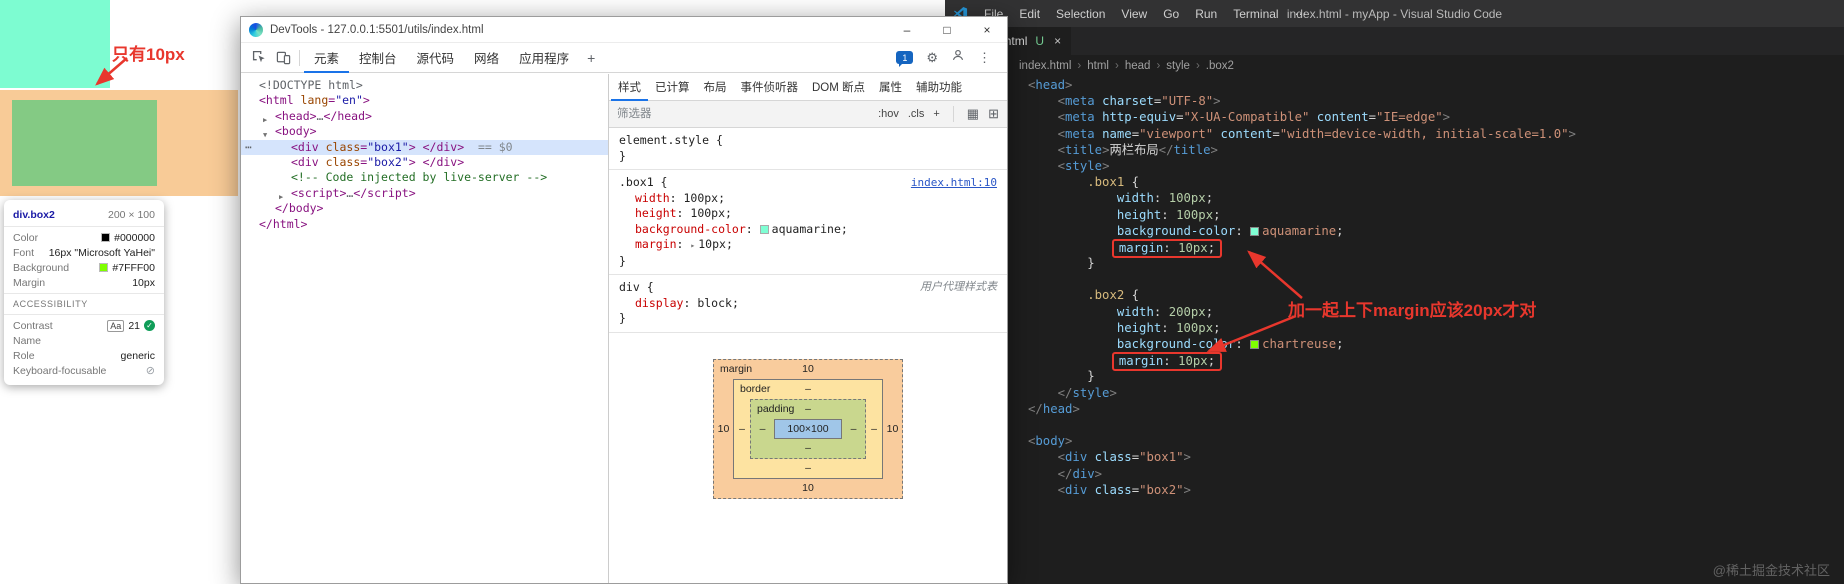  I want to click on css-property: display: block;, so click(808, 304).